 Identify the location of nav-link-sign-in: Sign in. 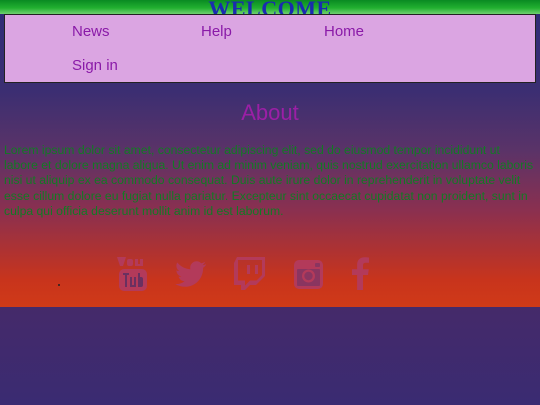
(95, 66).